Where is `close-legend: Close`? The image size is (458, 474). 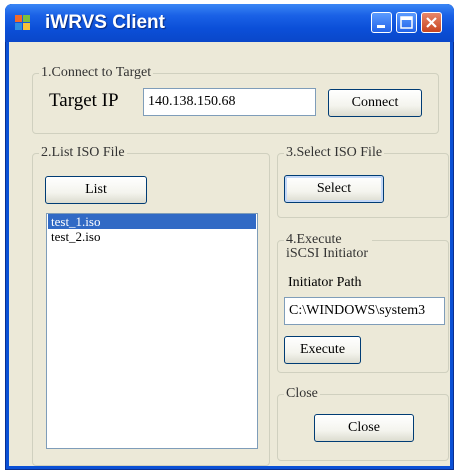 close-legend: Close is located at coordinates (302, 394).